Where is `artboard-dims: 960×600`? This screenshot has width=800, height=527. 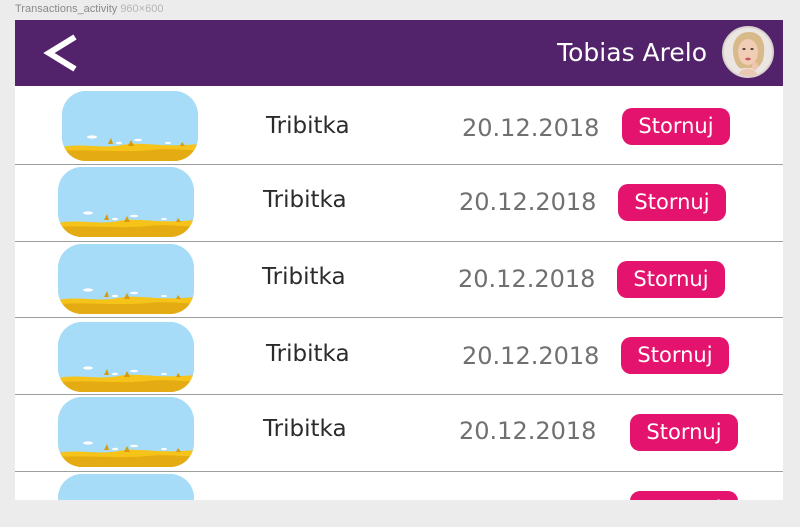
artboard-dims: 960×600 is located at coordinates (142, 9).